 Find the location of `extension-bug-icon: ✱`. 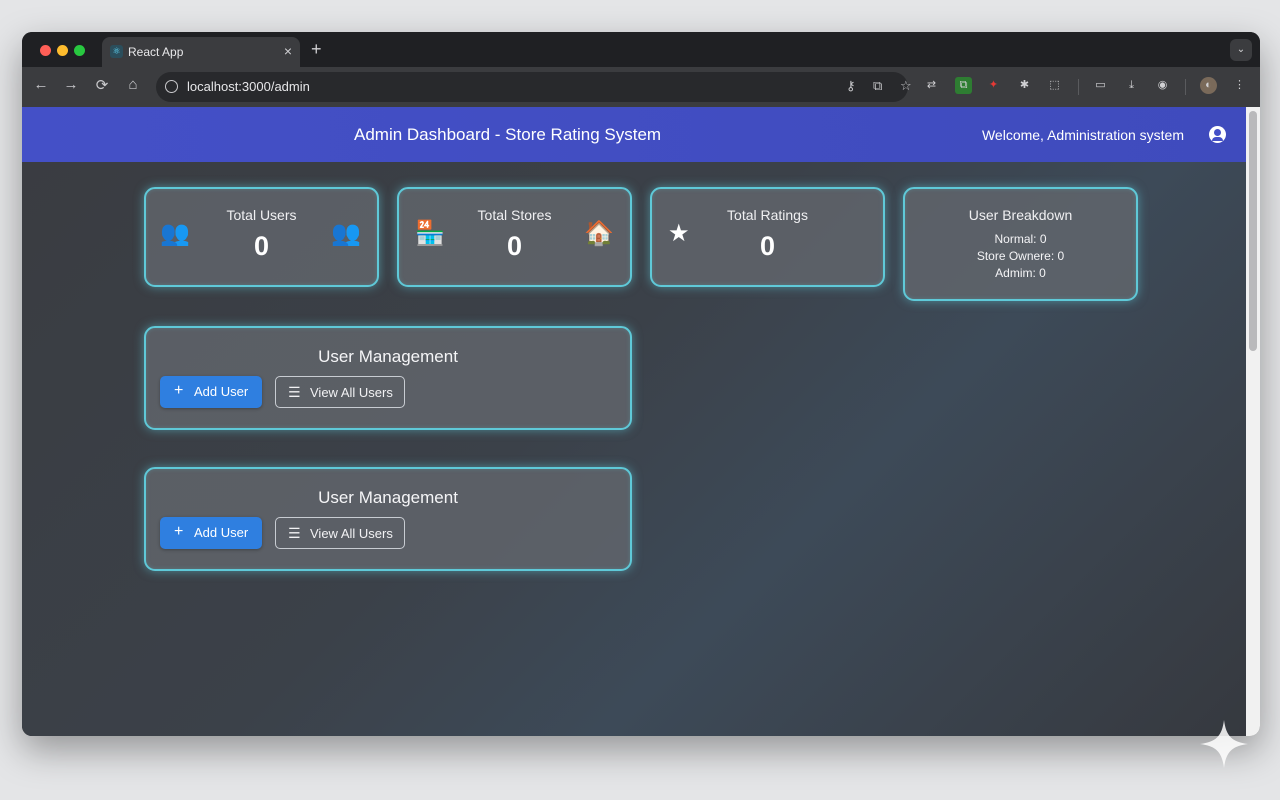

extension-bug-icon: ✱ is located at coordinates (1024, 85).